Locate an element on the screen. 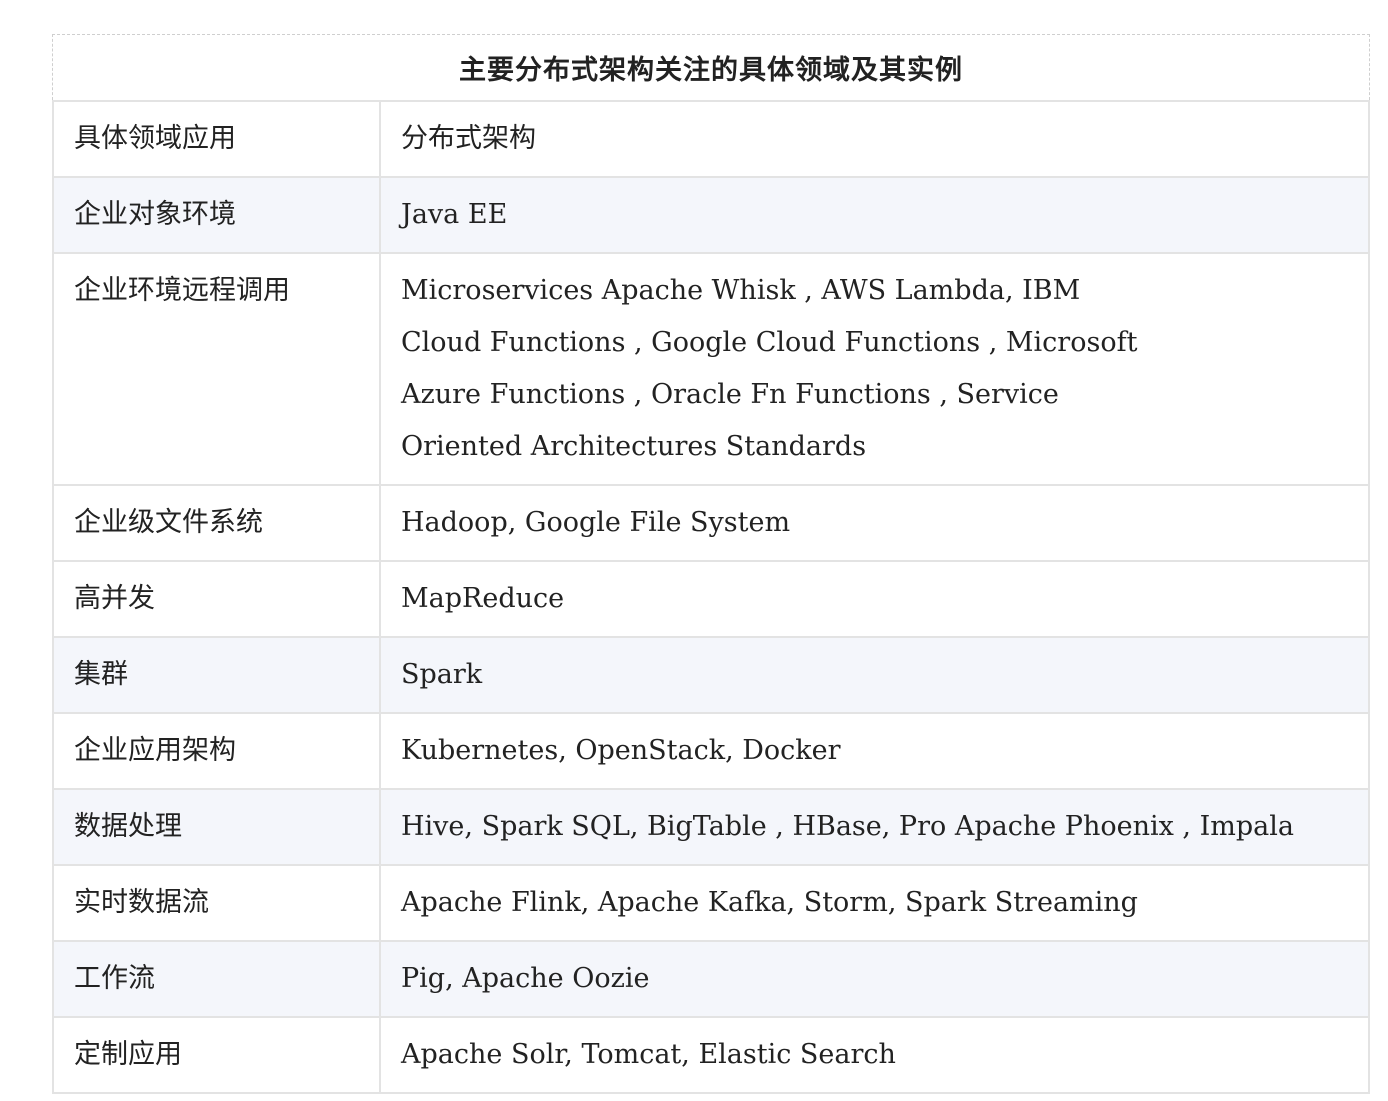 This screenshot has width=1388, height=1101. framework-line: Spark is located at coordinates (442, 674).